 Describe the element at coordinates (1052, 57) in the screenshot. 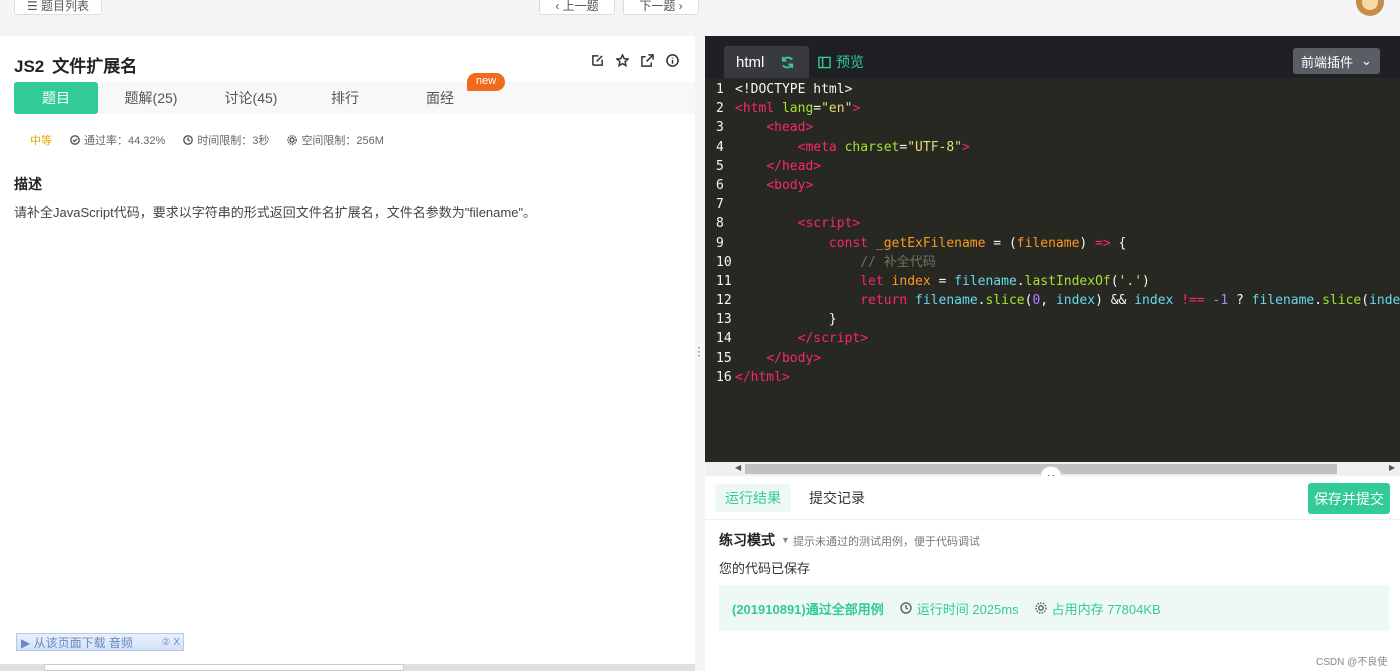

I see `editor-header: html 预览 前端插件 ⌄` at that location.